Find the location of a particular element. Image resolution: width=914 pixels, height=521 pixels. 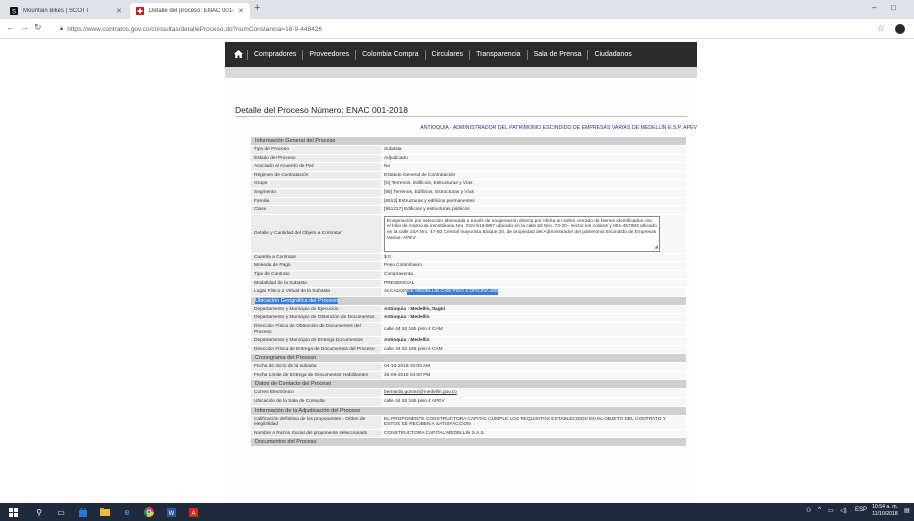

nav-item-compradores: Compradores is located at coordinates (274, 54).